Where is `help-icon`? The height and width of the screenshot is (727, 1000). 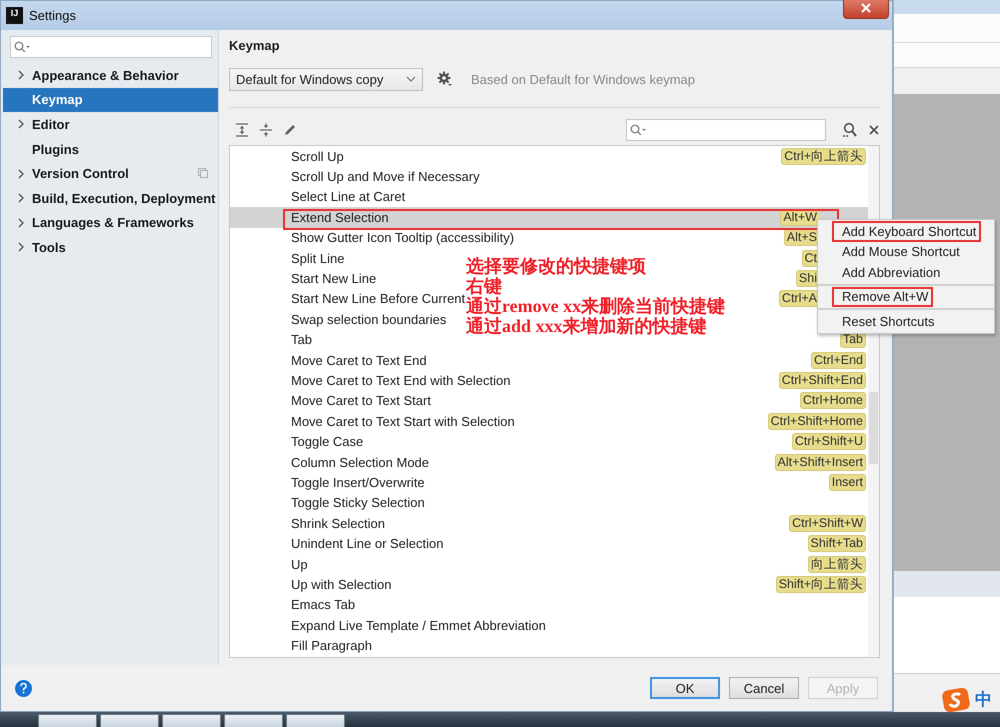 help-icon is located at coordinates (23, 688).